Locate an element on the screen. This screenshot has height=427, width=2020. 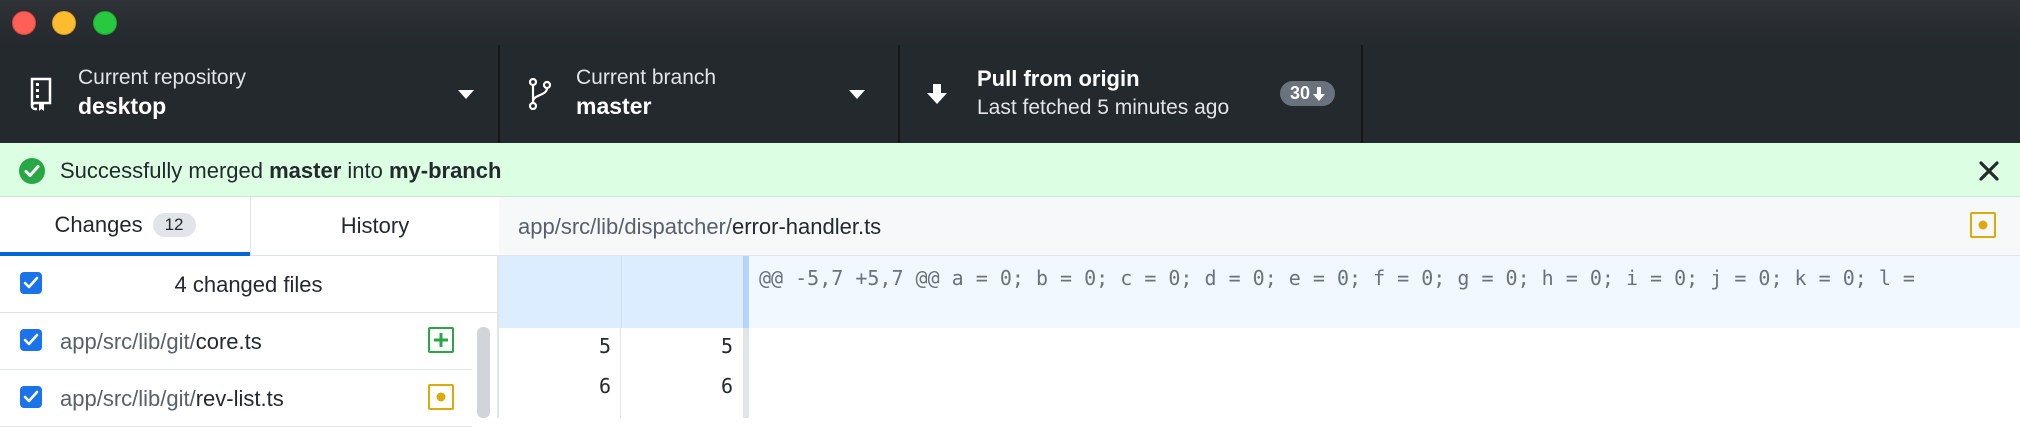
close-icon is located at coordinates (1989, 171).